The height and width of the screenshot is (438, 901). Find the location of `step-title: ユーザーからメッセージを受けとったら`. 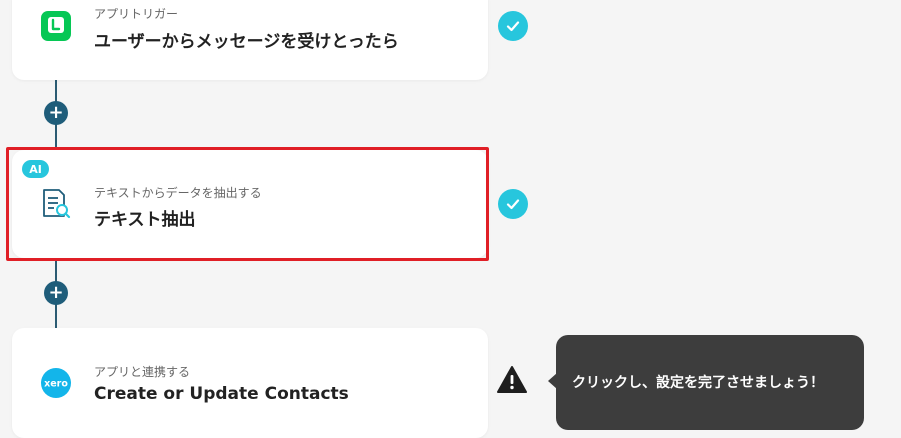

step-title: ユーザーからメッセージを受けとったら is located at coordinates (246, 42).